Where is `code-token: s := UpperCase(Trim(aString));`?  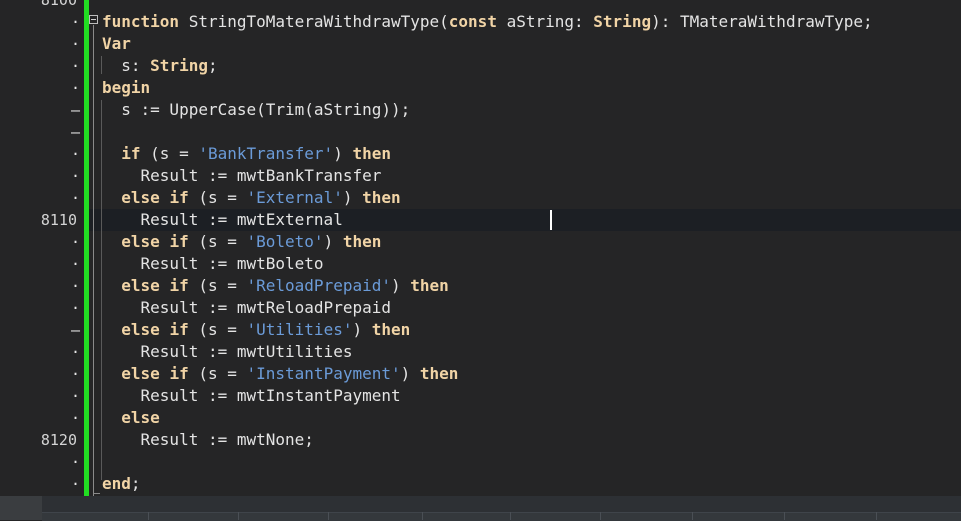 code-token: s := UpperCase(Trim(aString)); is located at coordinates (256, 109).